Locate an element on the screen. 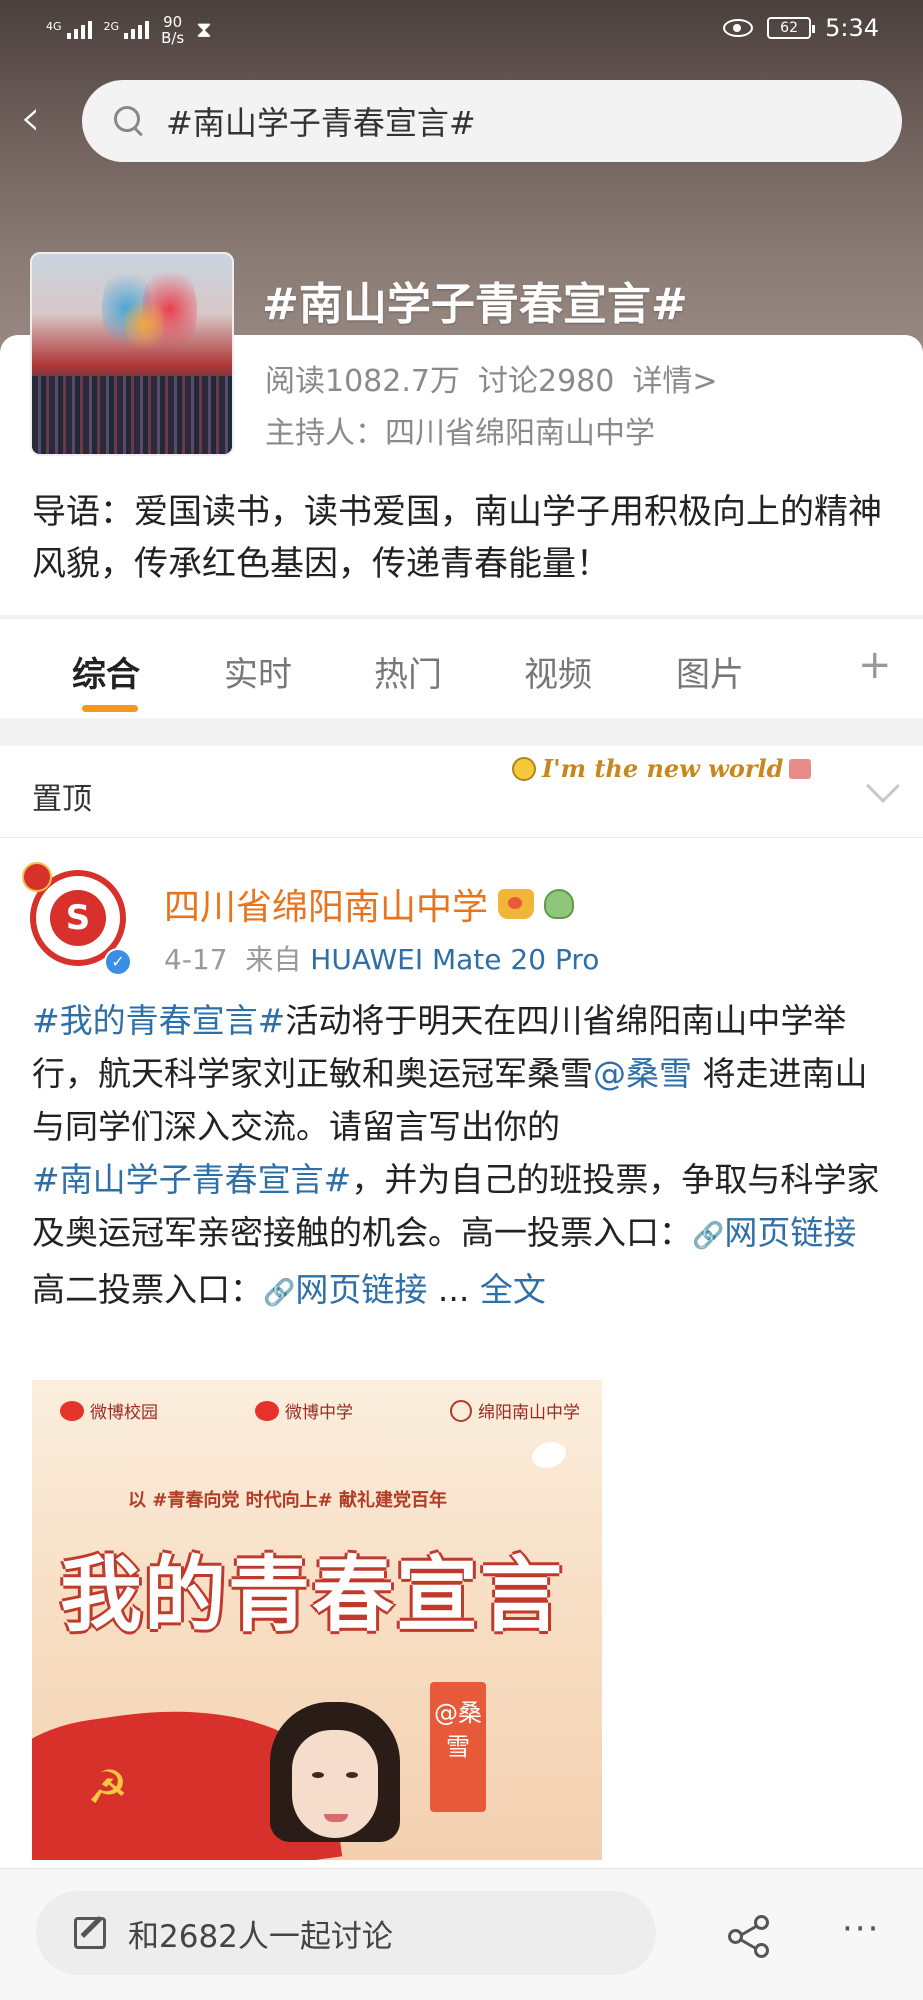 The width and height of the screenshot is (923, 2000). sprite-badge-icon is located at coordinates (559, 904).